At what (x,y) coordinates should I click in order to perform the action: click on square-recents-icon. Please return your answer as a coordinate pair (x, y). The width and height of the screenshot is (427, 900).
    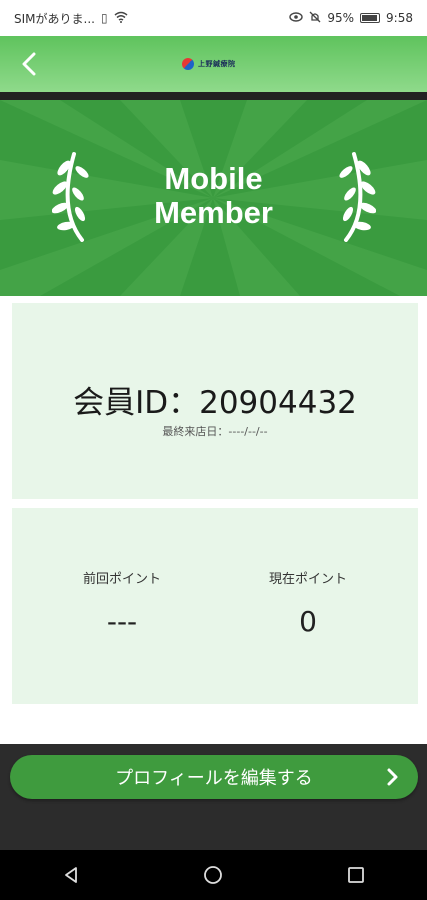
    Looking at the image, I should click on (355, 875).